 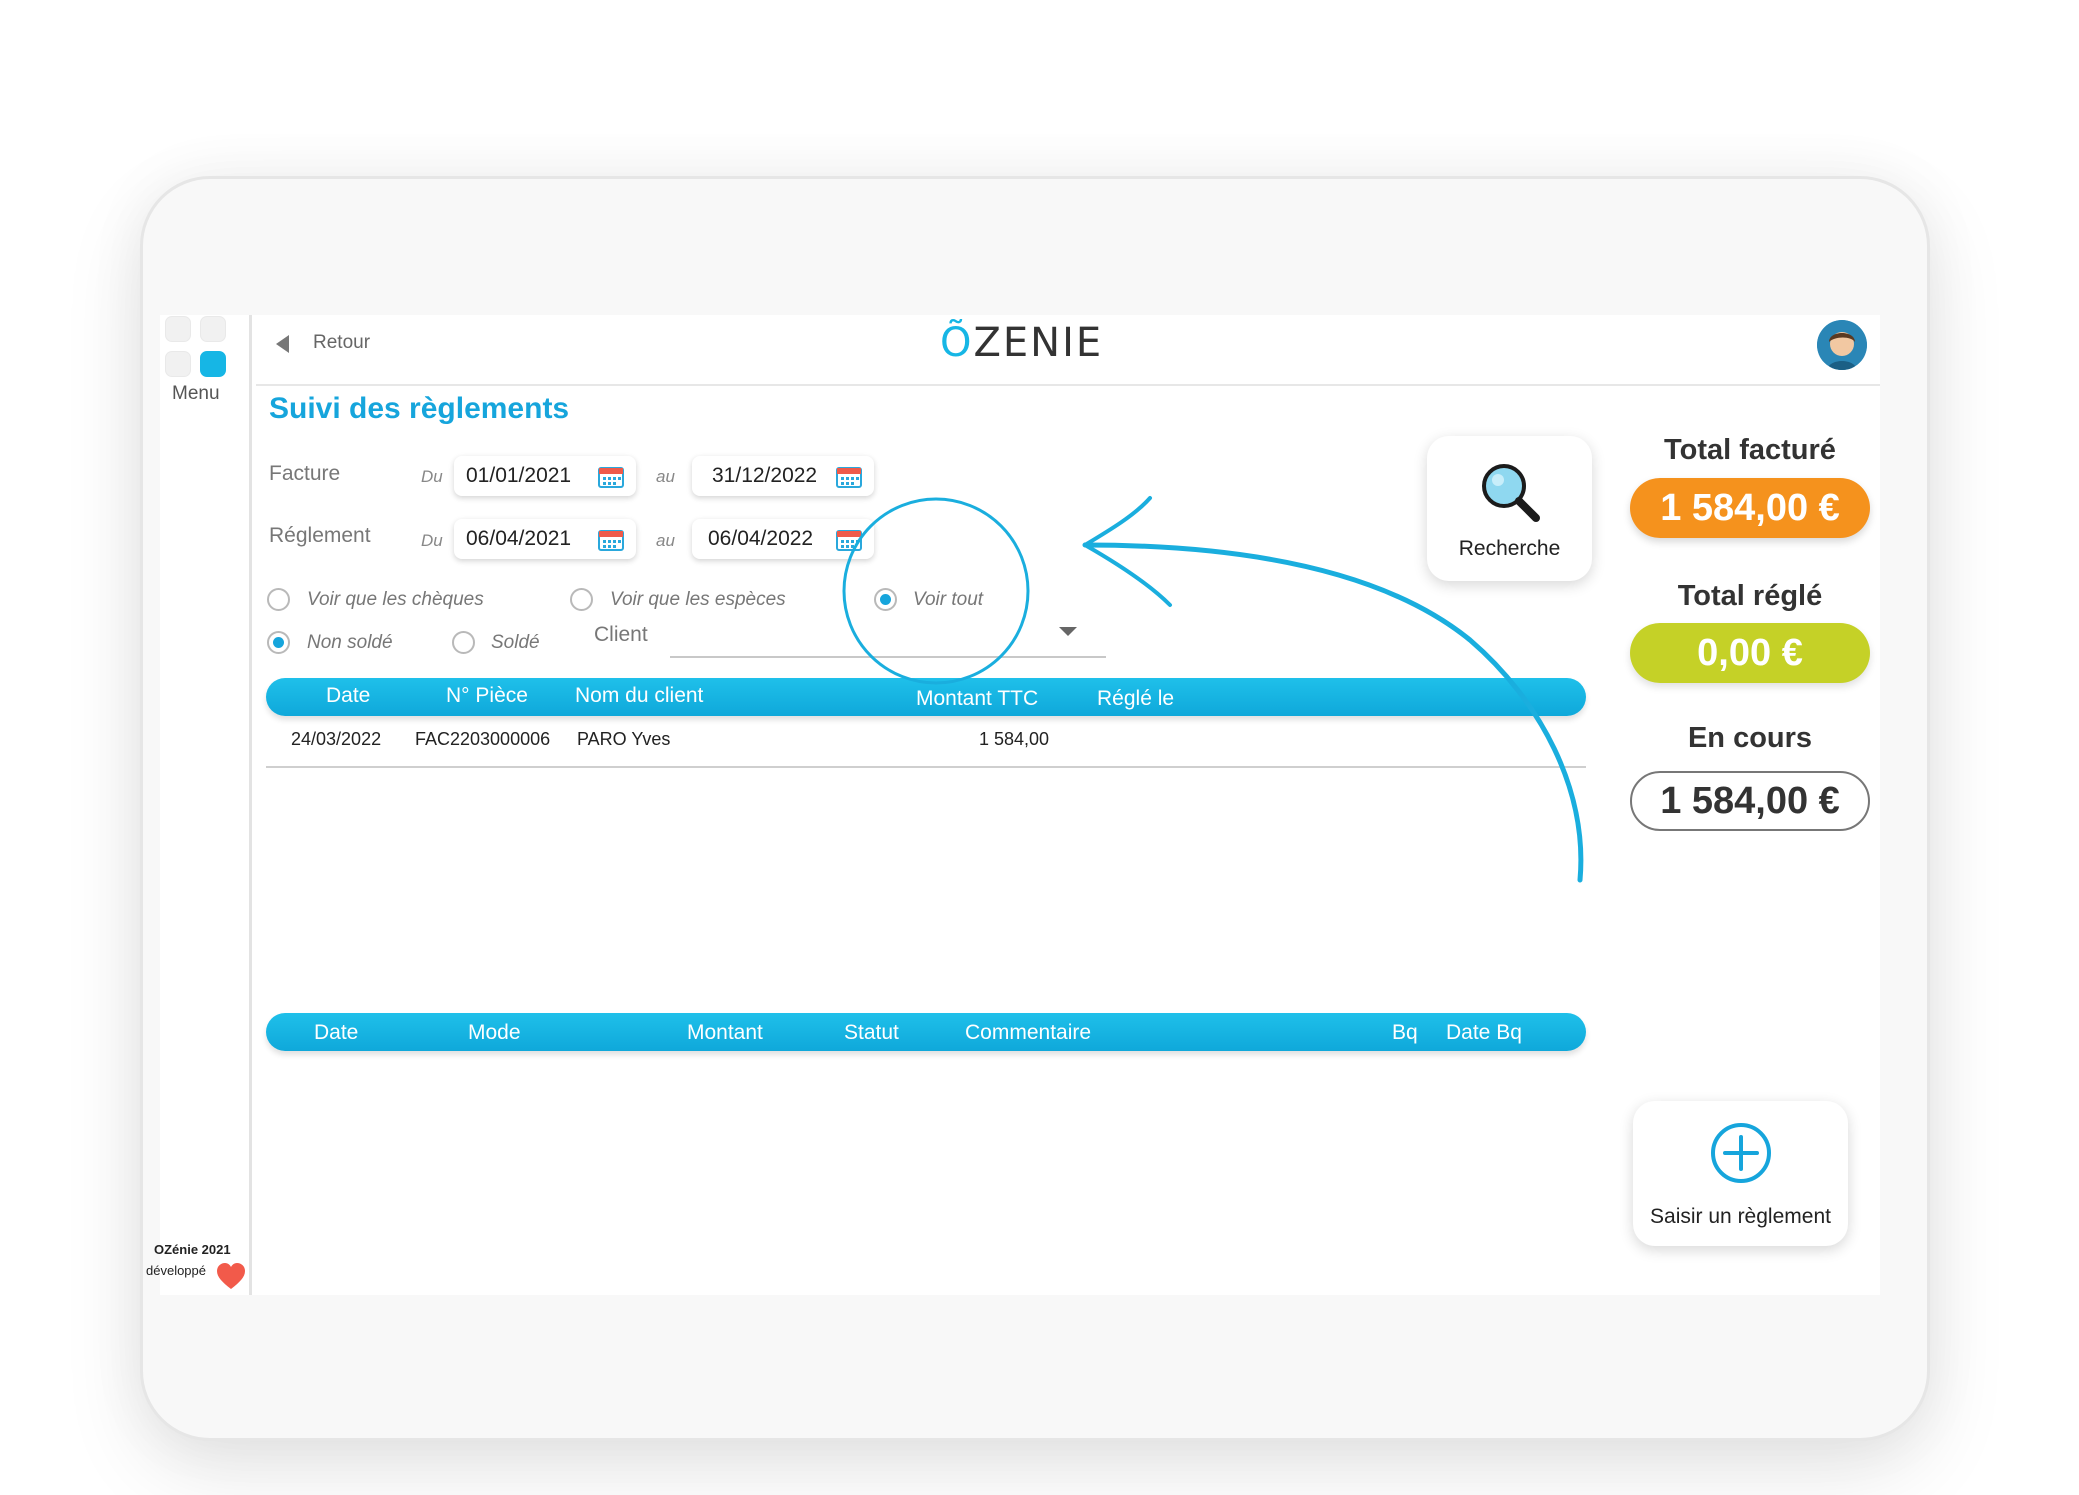 I want to click on add-payment-label: Saisir un règlement, so click(x=1740, y=1216).